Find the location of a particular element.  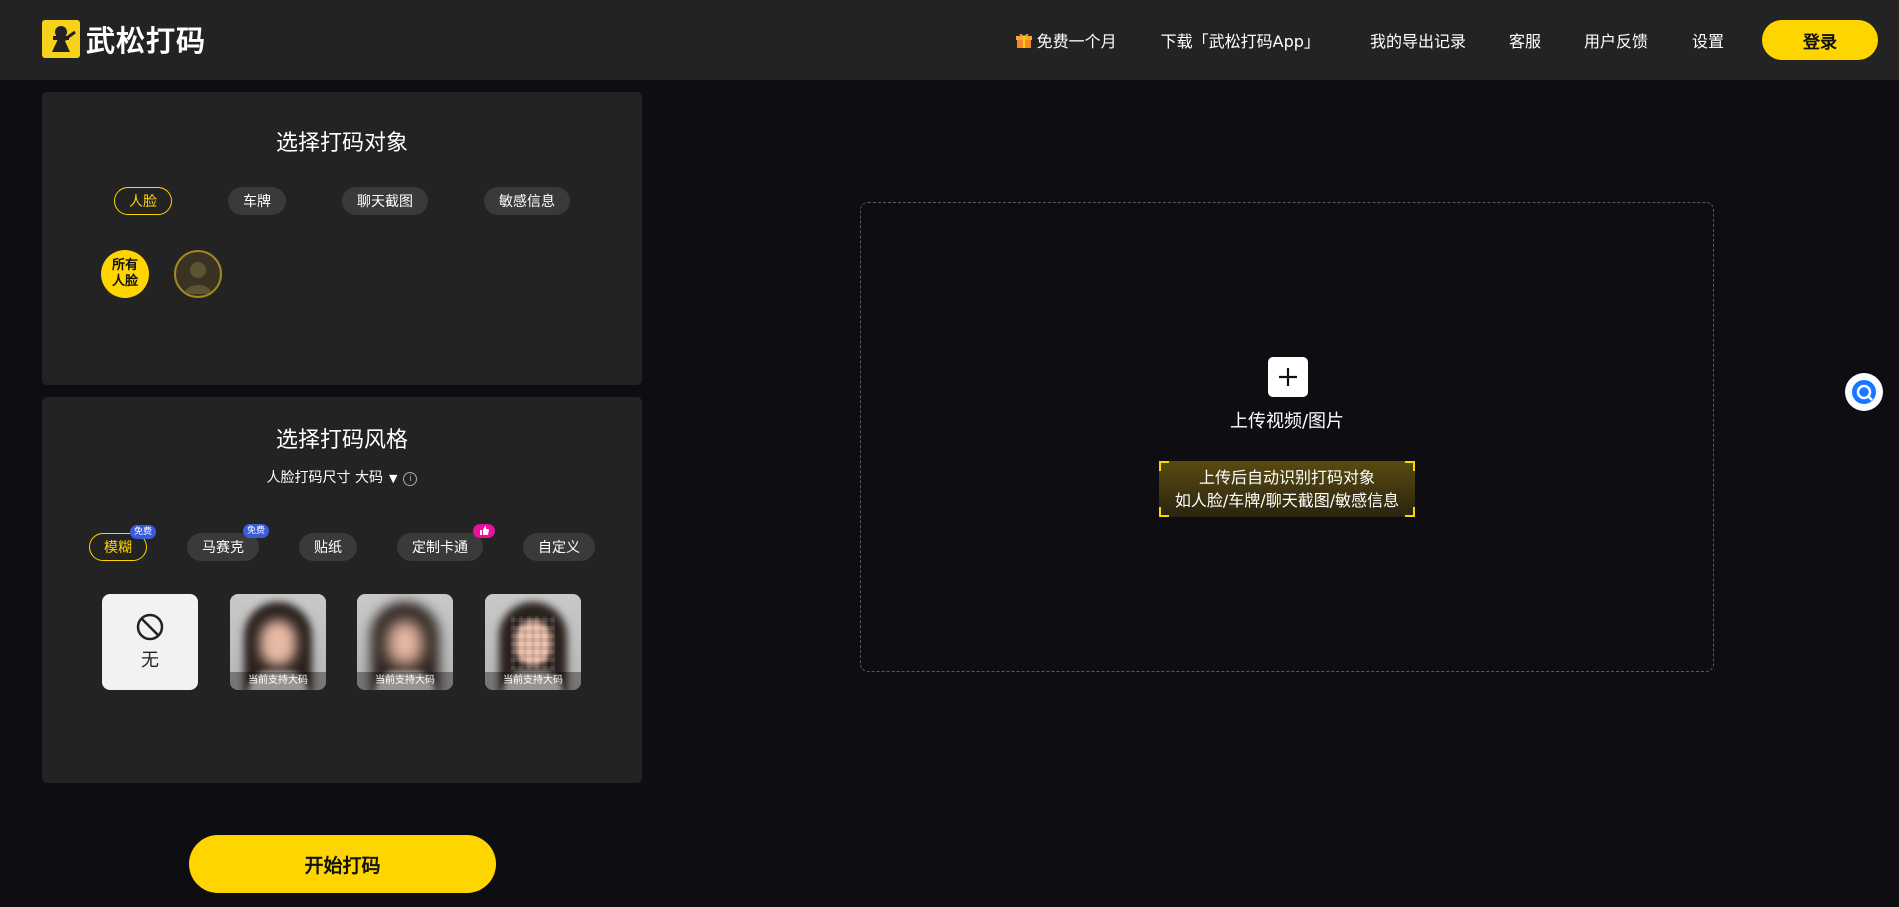

nav-download-app: 下载「武松打码App」 is located at coordinates (1240, 40).